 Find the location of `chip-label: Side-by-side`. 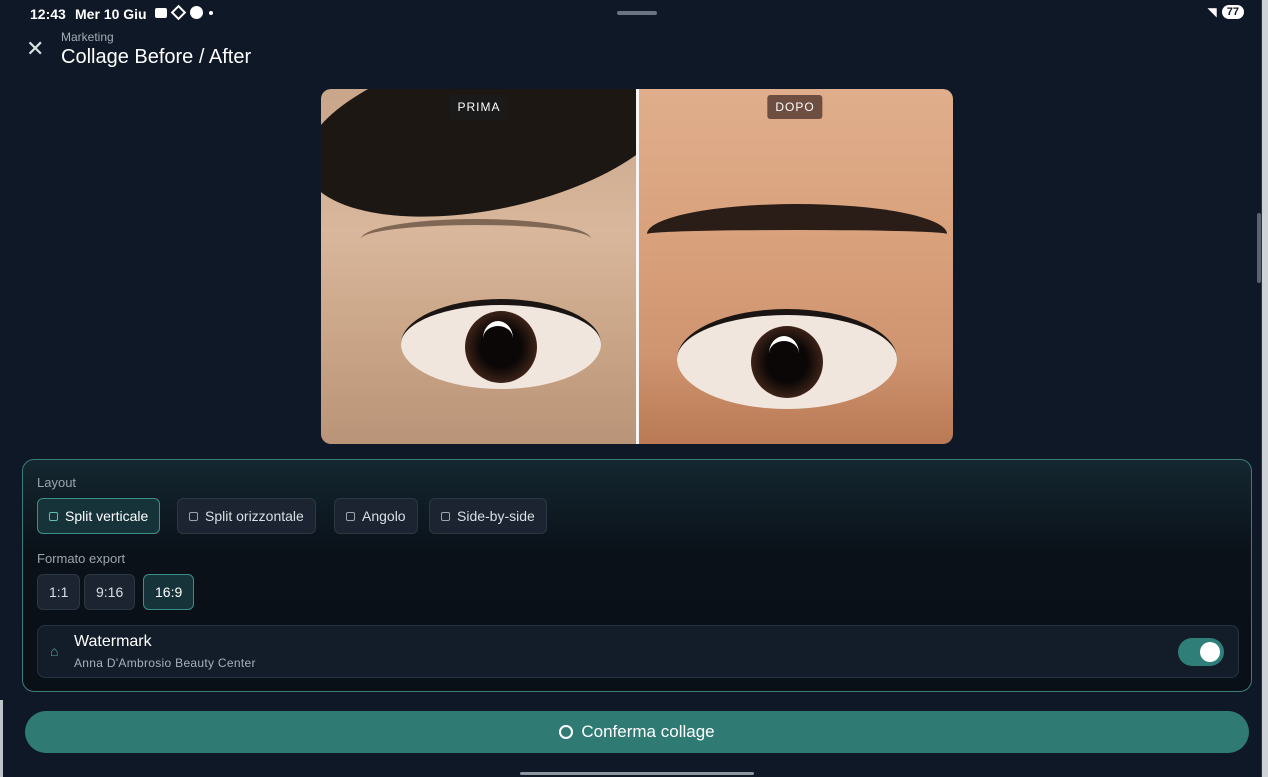

chip-label: Side-by-side is located at coordinates (496, 516).